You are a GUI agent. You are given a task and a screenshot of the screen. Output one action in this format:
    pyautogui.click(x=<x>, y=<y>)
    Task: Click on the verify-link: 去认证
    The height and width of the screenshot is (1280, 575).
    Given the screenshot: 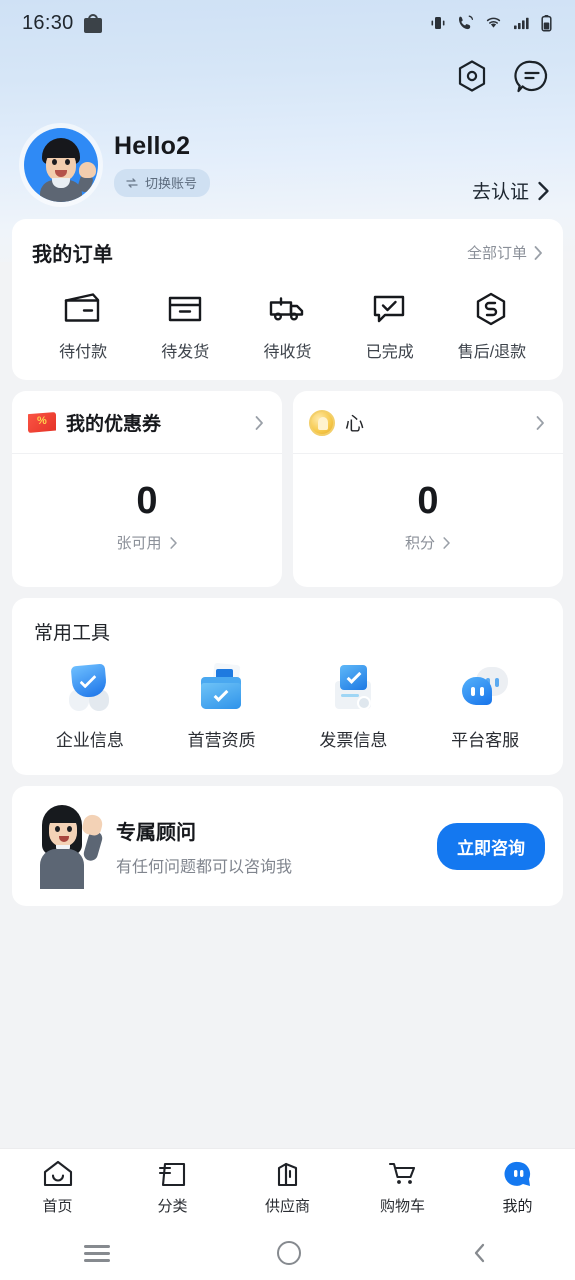 What is the action you would take?
    pyautogui.click(x=511, y=192)
    